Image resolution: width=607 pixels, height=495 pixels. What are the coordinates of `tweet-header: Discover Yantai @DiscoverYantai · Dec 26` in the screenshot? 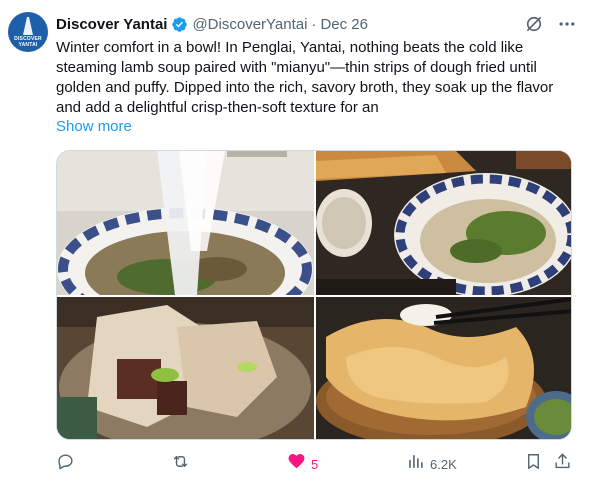 It's located at (212, 24).